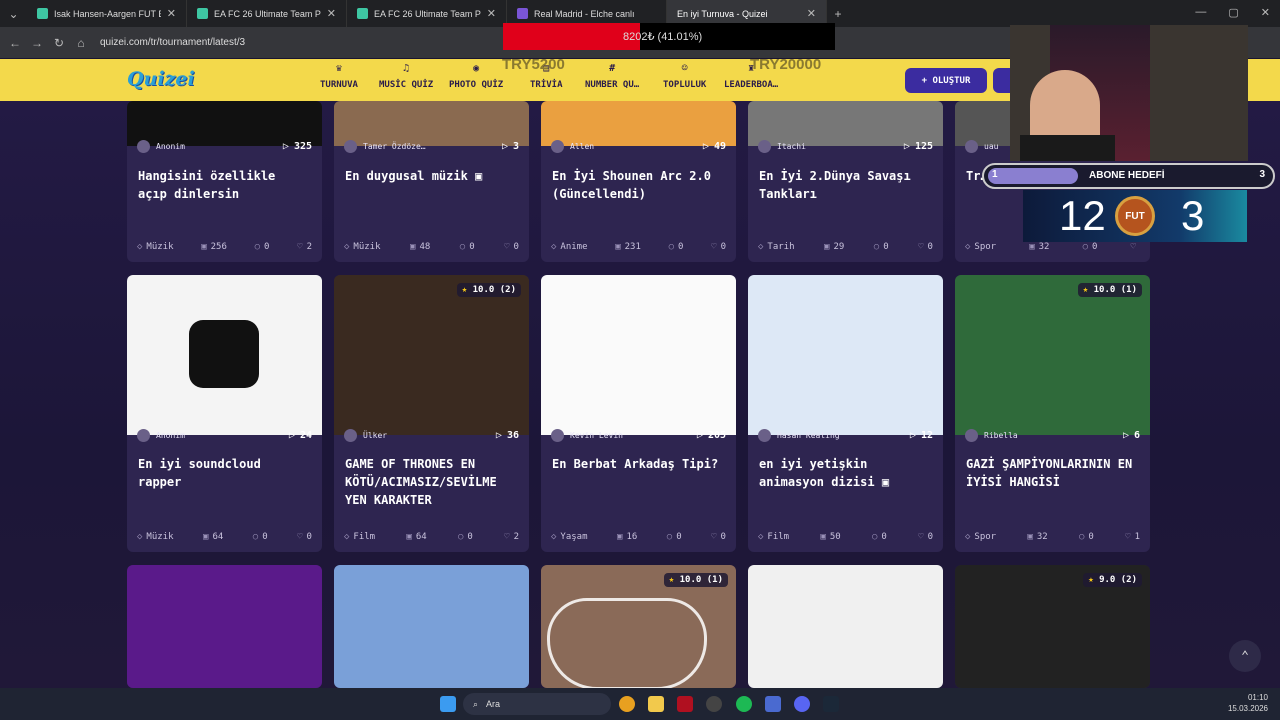 The width and height of the screenshot is (1280, 720). I want to click on category-tag: ◇ Tarih, so click(776, 247).